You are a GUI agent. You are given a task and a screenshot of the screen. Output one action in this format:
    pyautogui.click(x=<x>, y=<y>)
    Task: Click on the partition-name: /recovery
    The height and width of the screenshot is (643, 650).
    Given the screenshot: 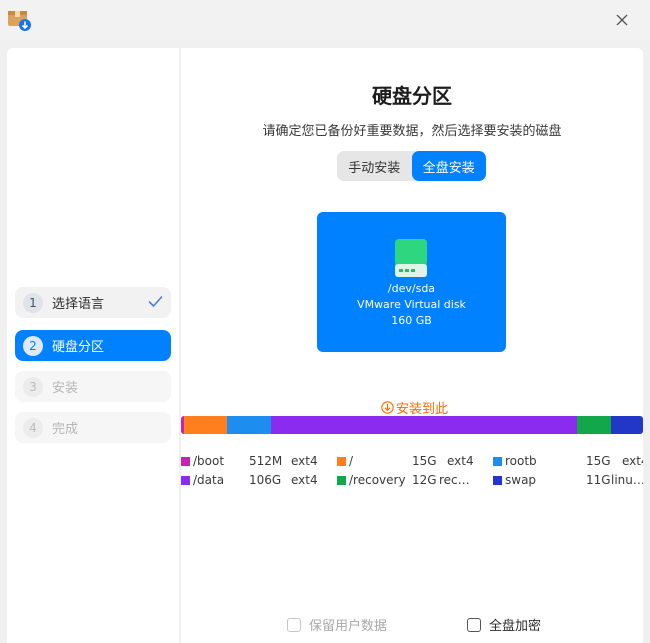 What is the action you would take?
    pyautogui.click(x=377, y=480)
    